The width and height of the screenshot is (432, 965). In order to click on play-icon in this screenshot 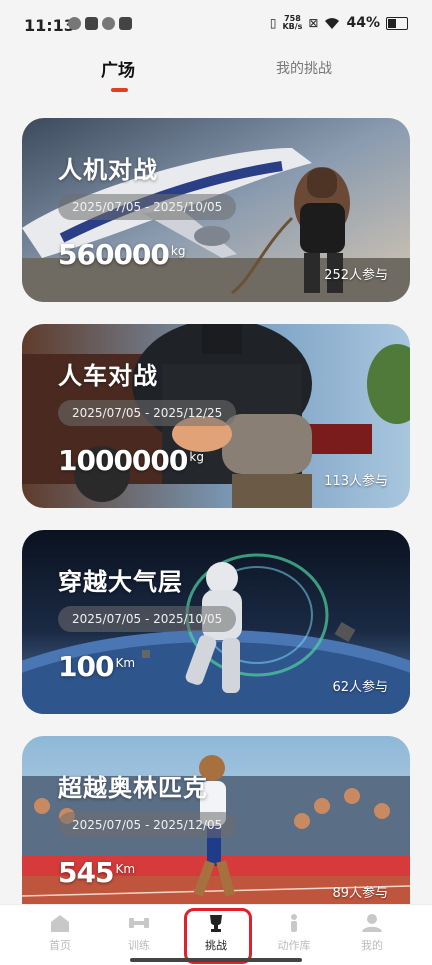, I will do `click(125, 23)`.